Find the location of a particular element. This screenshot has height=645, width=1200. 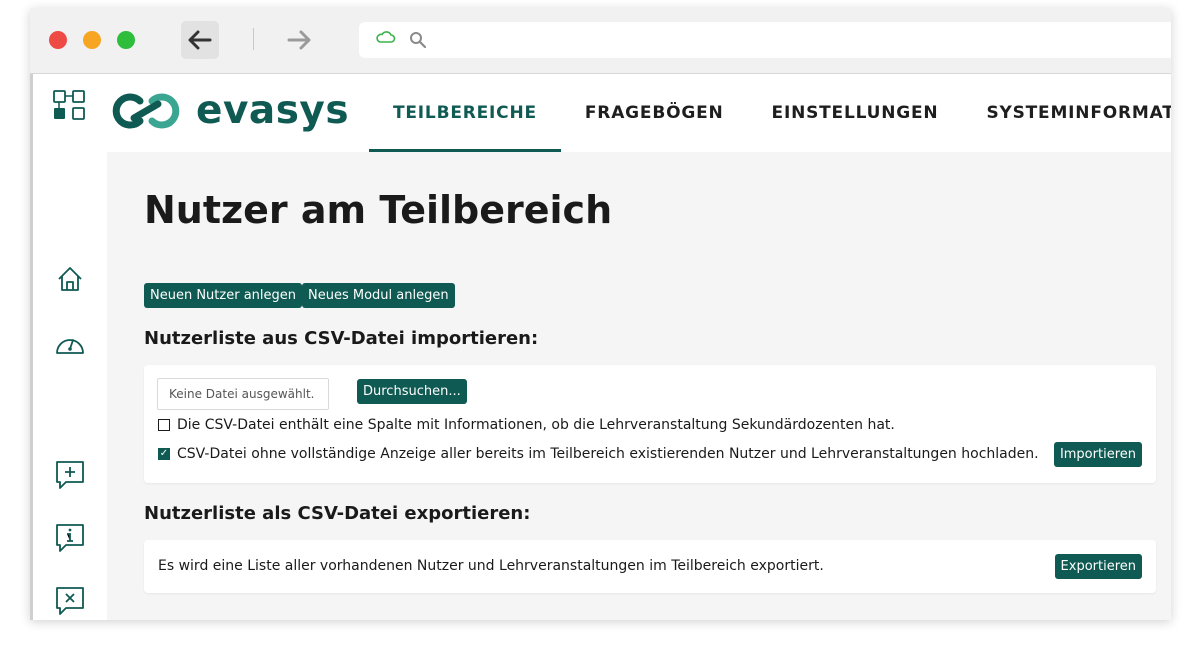

sidebar is located at coordinates (70, 347).